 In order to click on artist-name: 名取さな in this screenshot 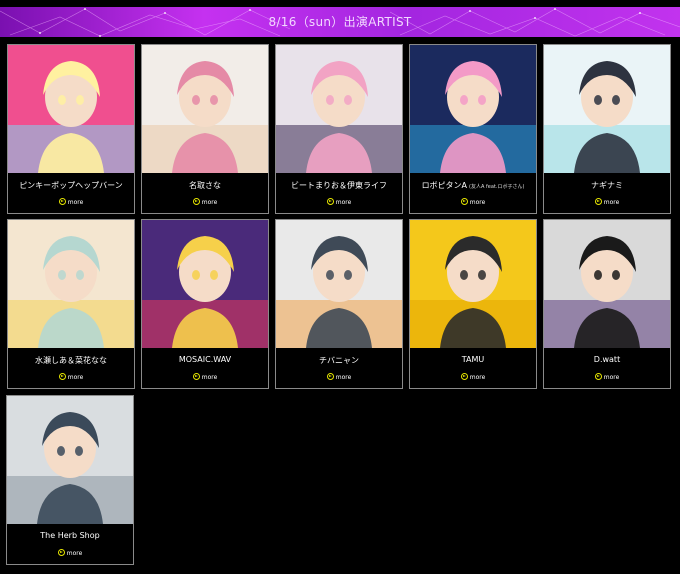, I will do `click(205, 185)`.